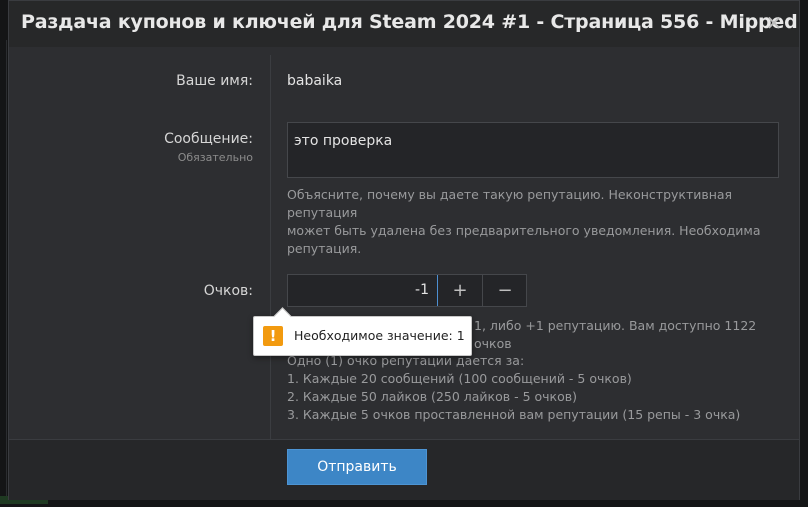  Describe the element at coordinates (460, 290) in the screenshot. I see `increment-button: +` at that location.